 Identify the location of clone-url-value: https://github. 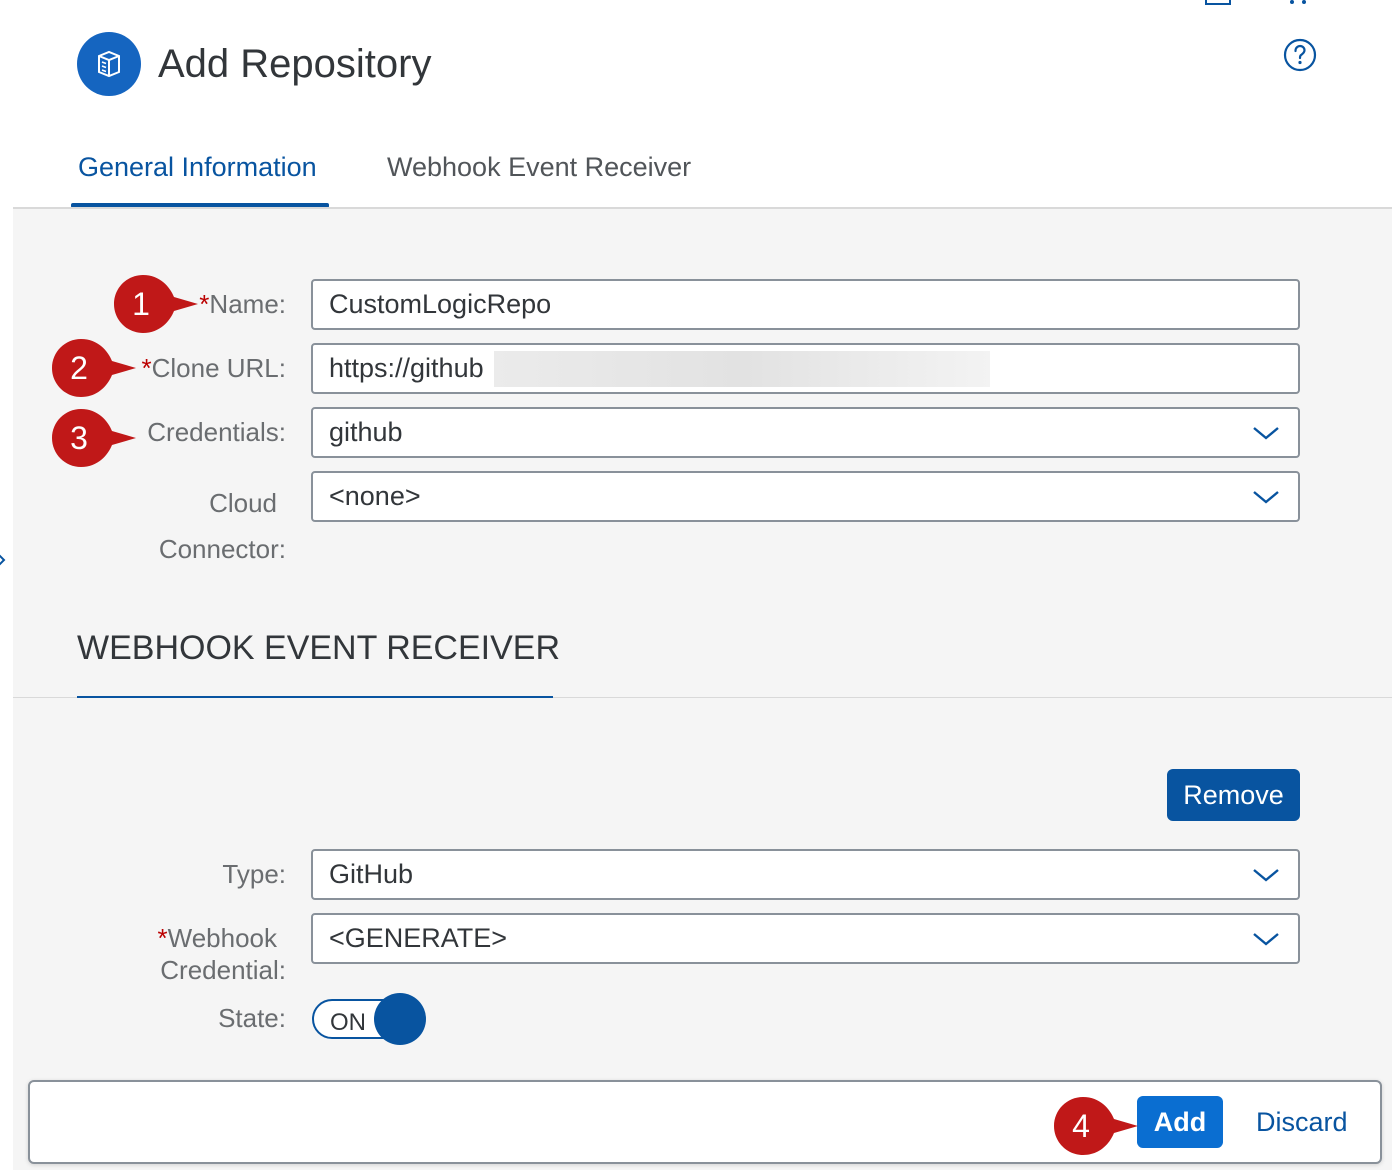
(406, 368).